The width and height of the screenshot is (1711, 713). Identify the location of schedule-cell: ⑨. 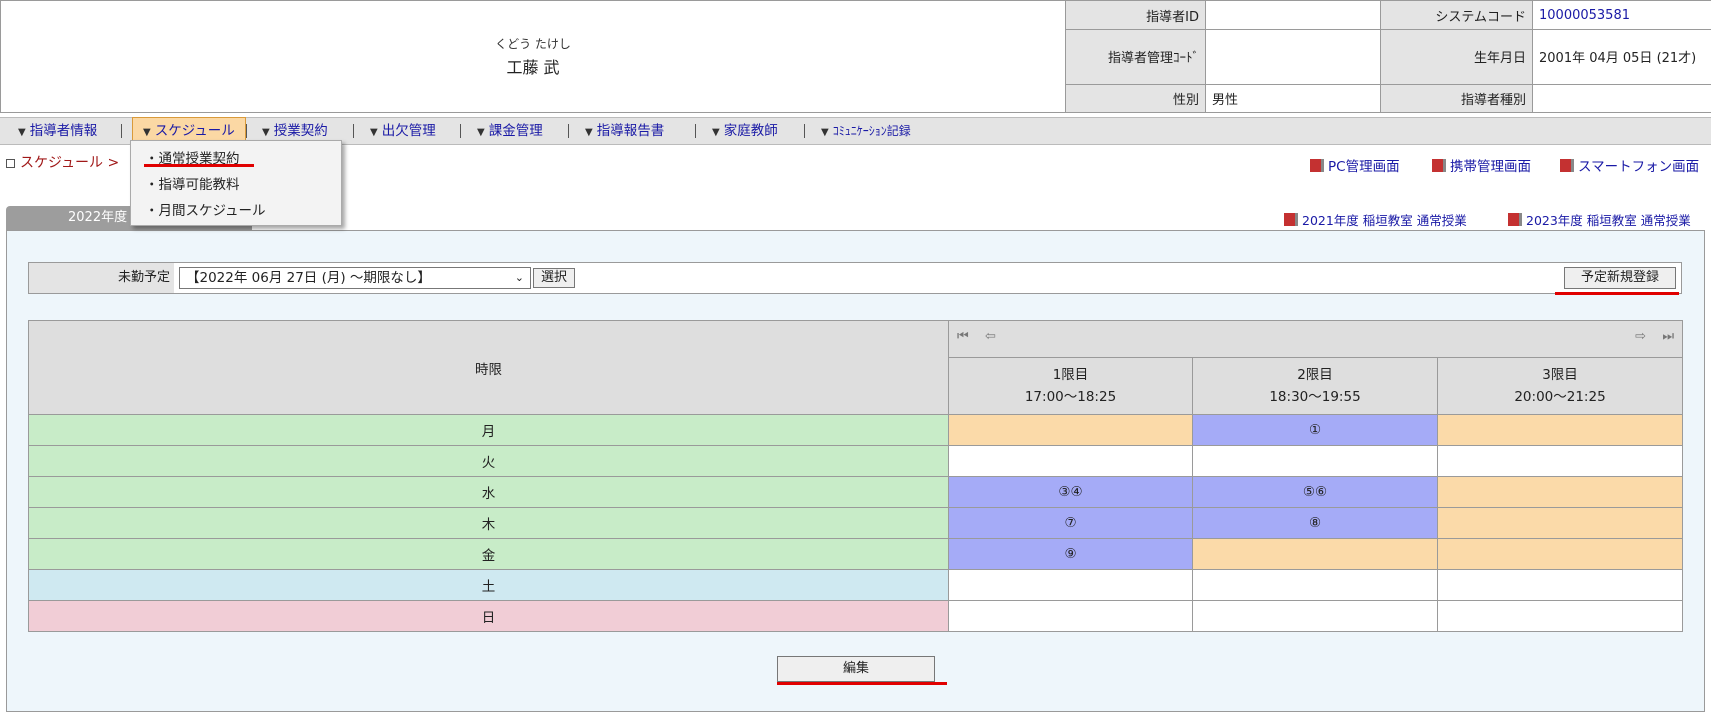
(1070, 554).